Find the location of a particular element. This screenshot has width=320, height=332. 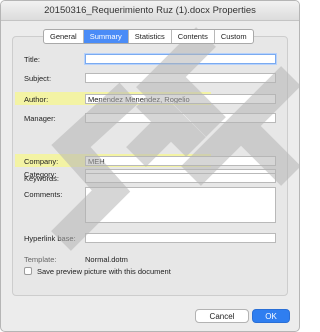

tab-contents: Contents is located at coordinates (193, 36).